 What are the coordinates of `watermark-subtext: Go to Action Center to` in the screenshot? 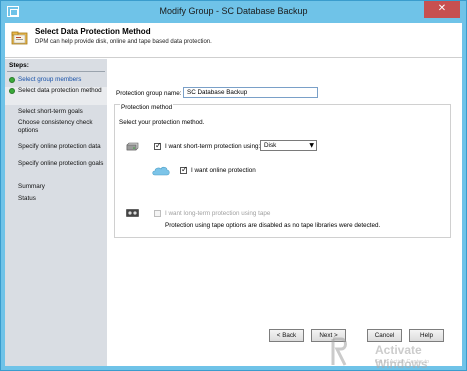 It's located at (402, 362).